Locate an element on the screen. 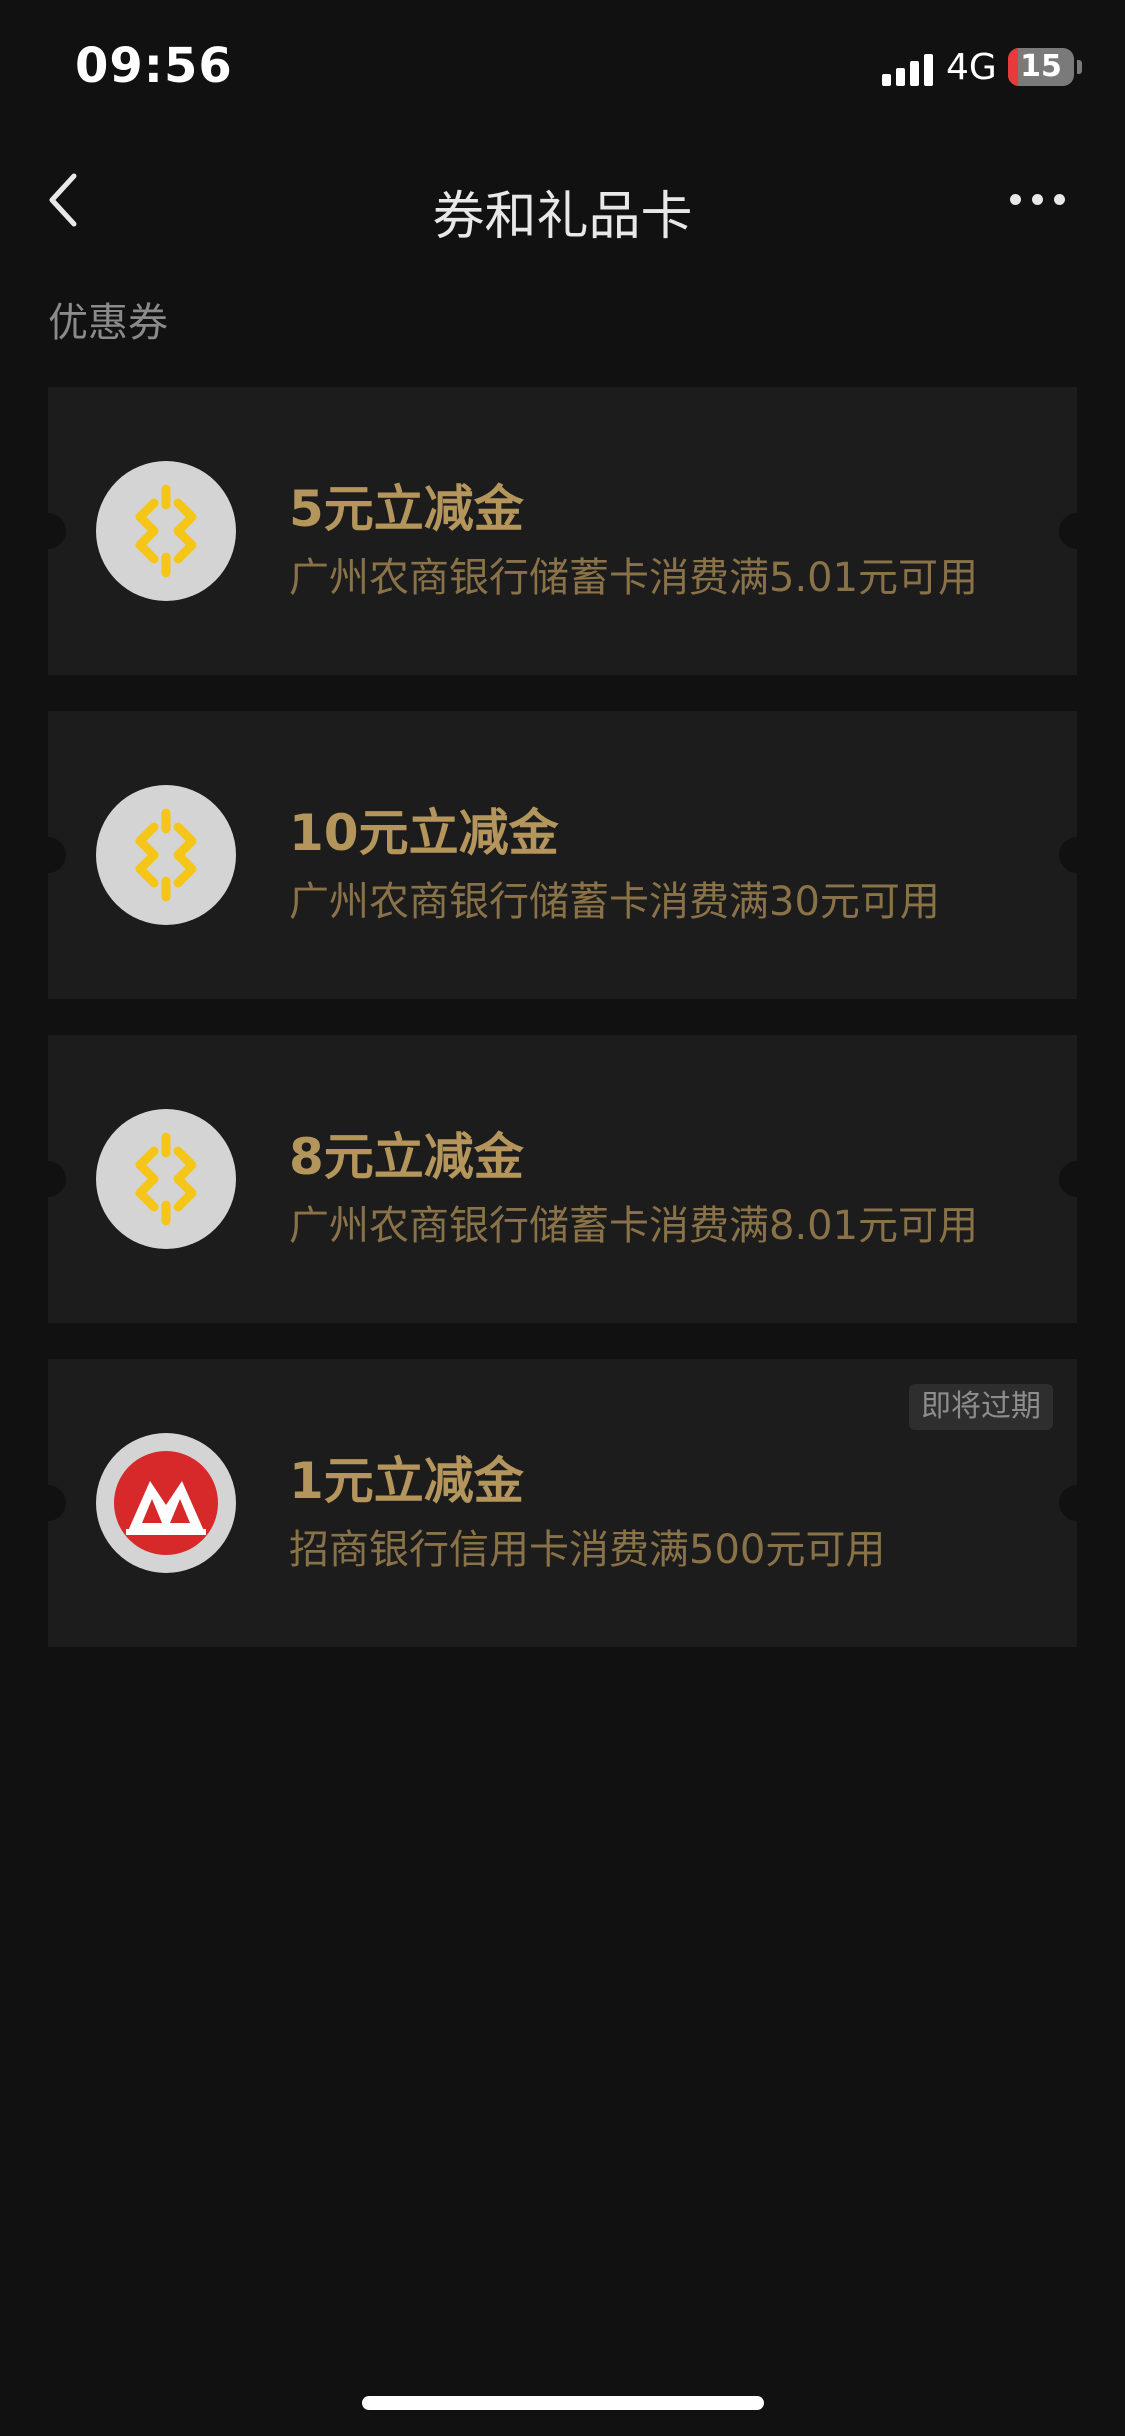 This screenshot has height=2436, width=1125. cmb-logo-icon is located at coordinates (166, 1503).